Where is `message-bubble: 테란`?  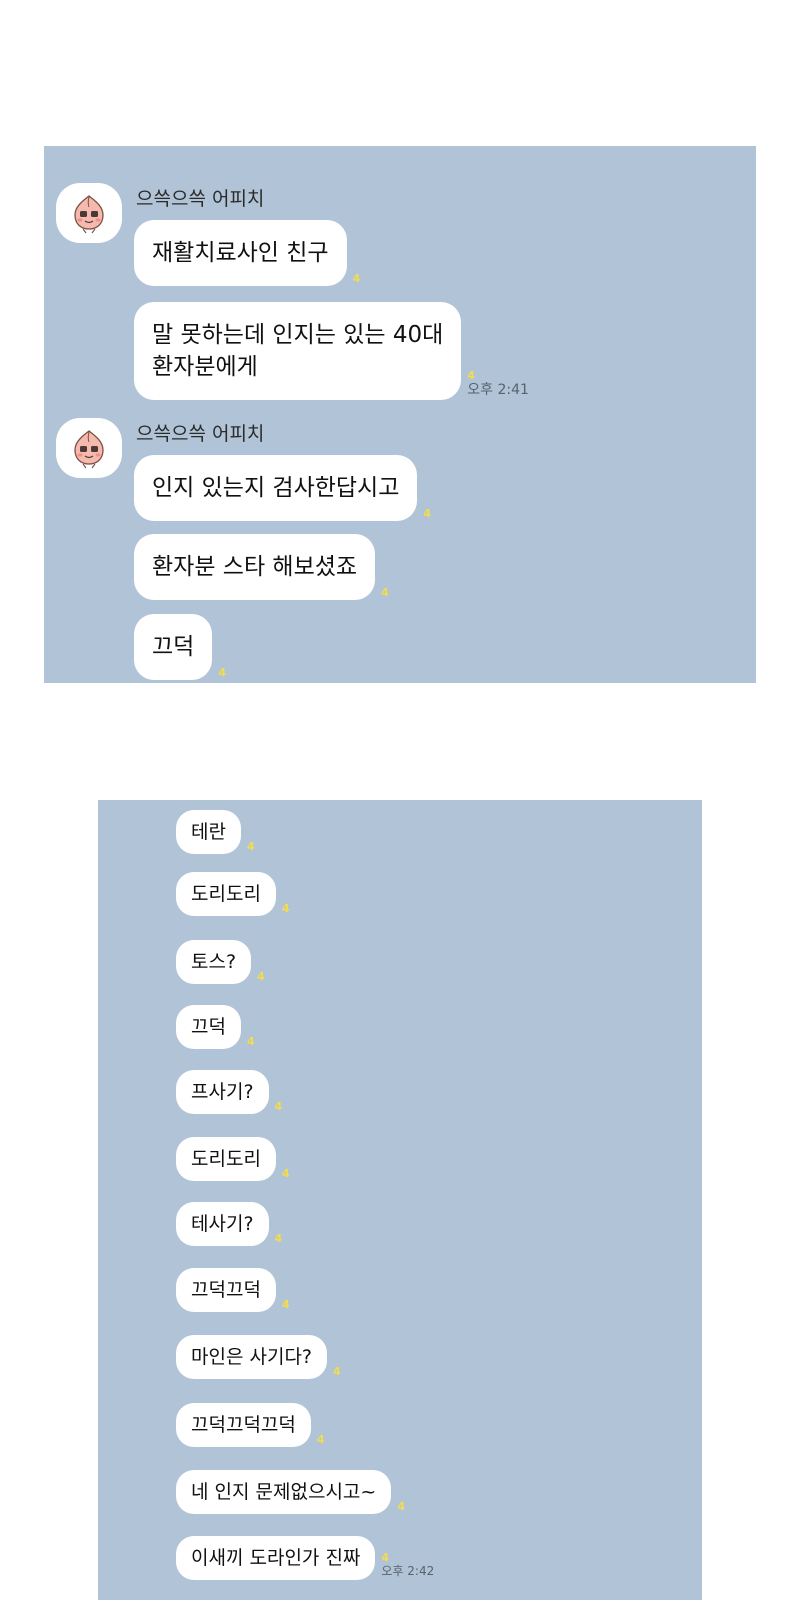 message-bubble: 테란 is located at coordinates (208, 832).